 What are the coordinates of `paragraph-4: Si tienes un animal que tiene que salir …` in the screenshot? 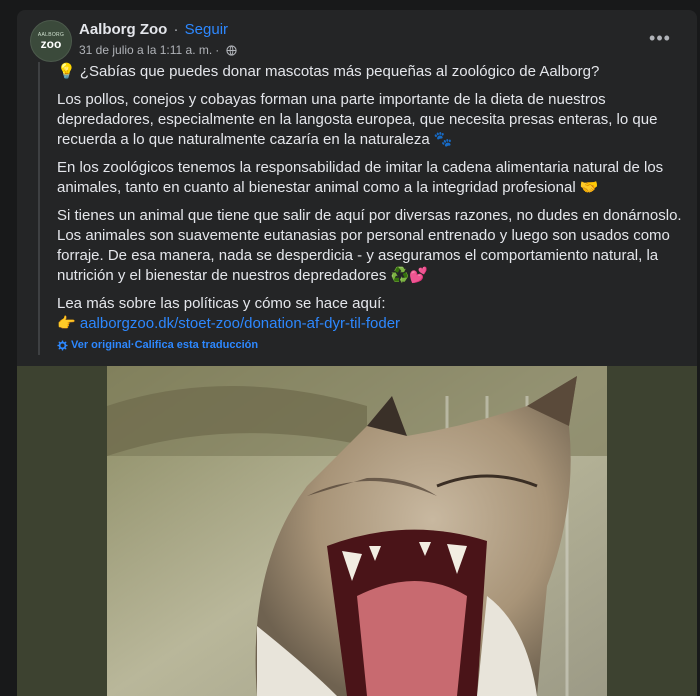 It's located at (369, 245).